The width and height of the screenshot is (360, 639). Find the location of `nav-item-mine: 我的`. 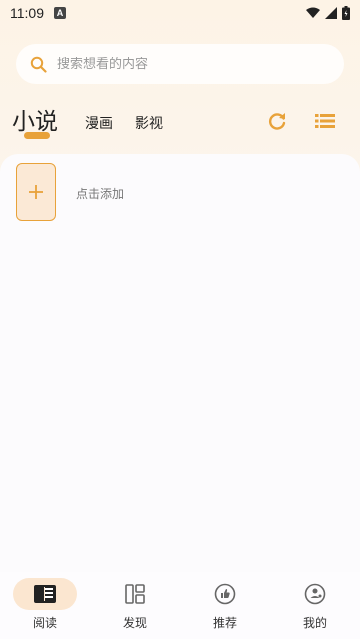

nav-item-mine: 我的 is located at coordinates (315, 605).